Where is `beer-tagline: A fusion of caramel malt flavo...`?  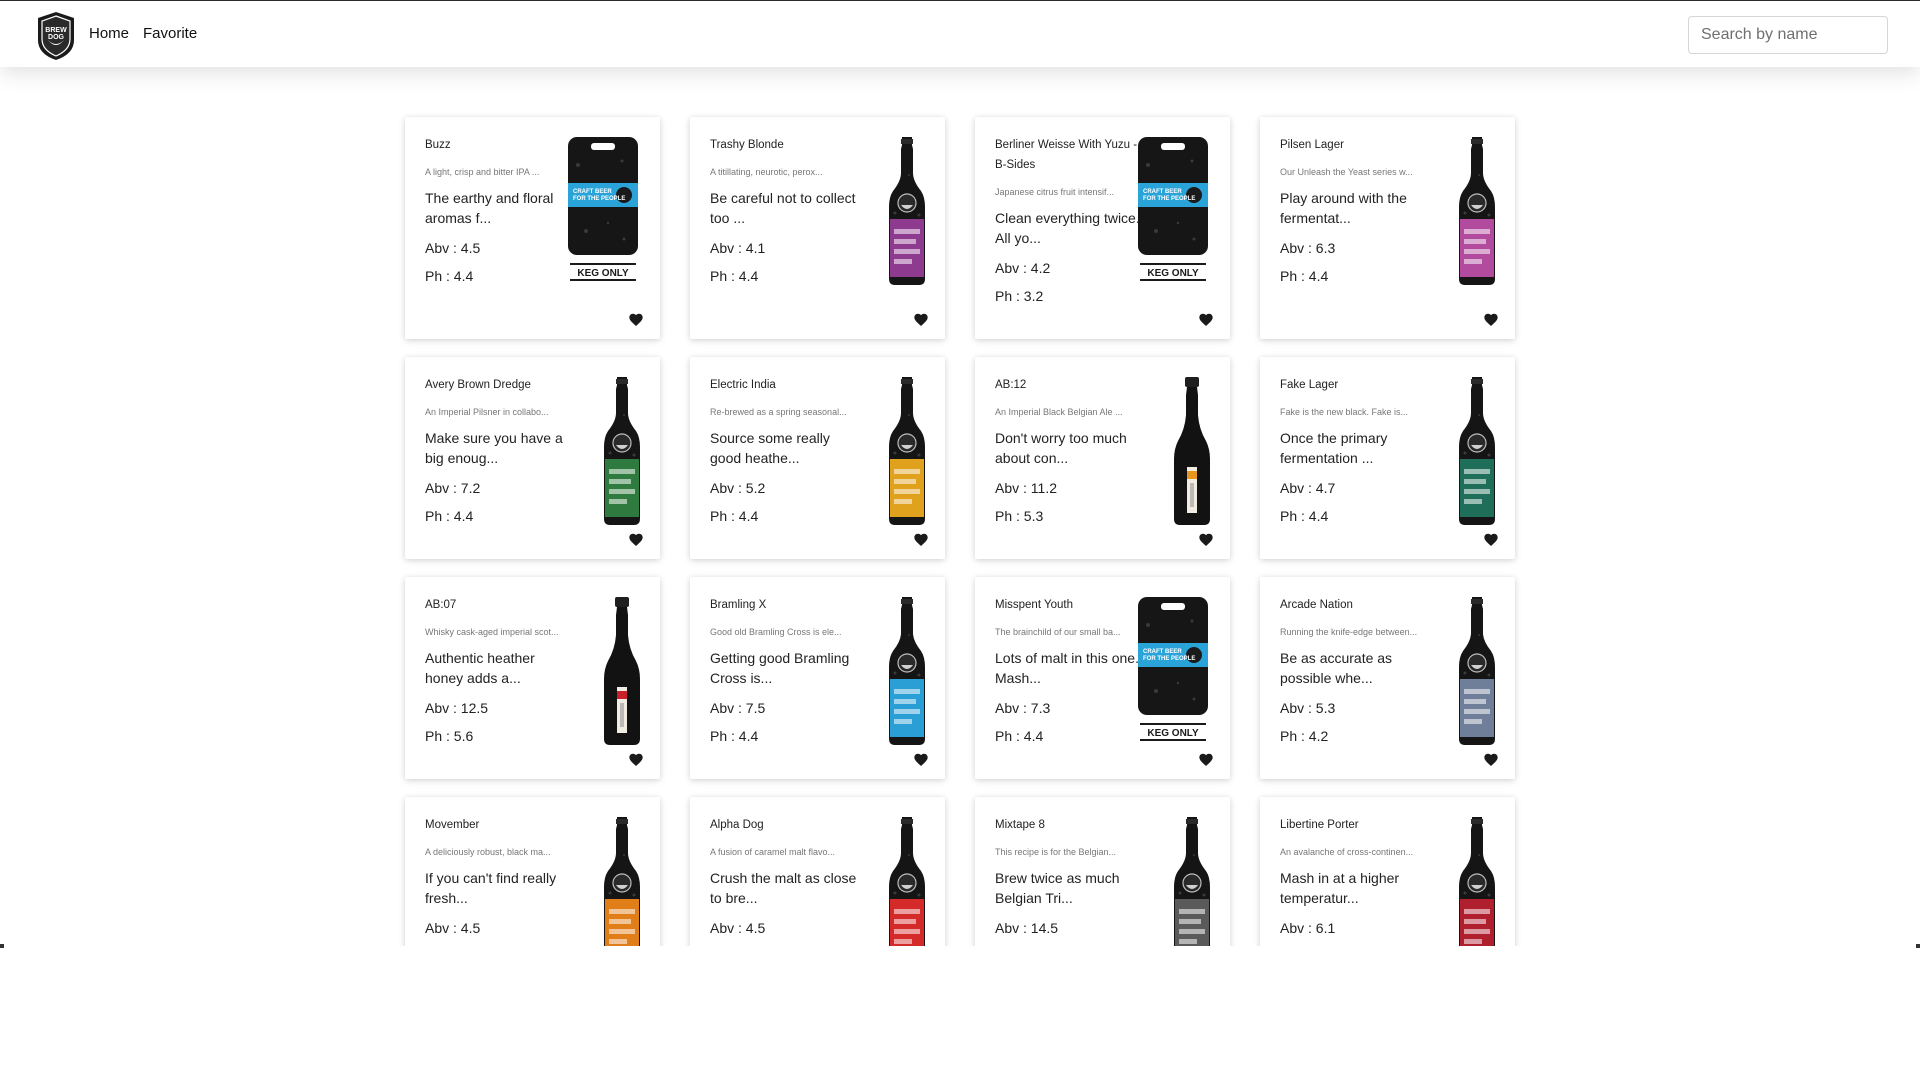
beer-tagline: A fusion of caramel malt flavo... is located at coordinates (773, 852).